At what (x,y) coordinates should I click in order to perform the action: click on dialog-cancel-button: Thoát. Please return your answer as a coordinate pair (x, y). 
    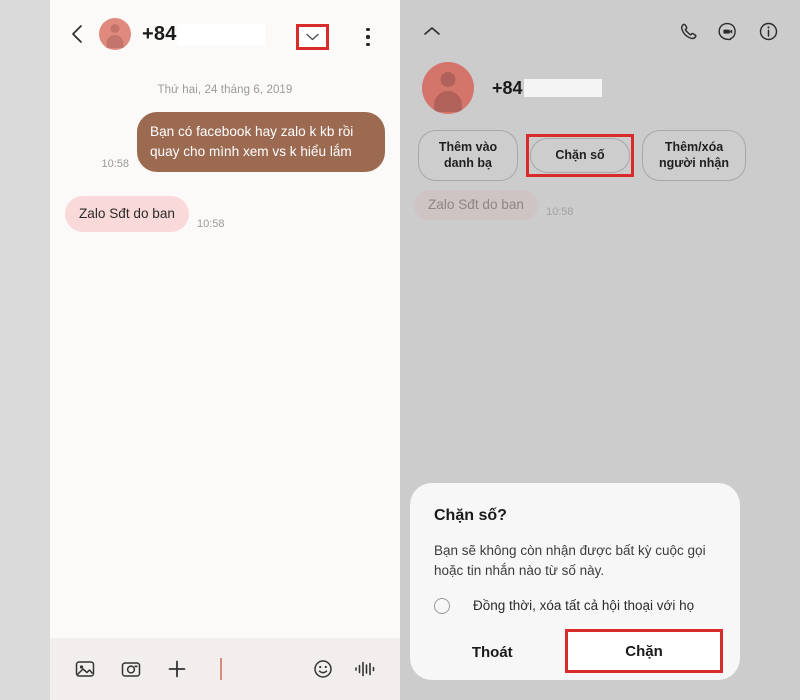
    Looking at the image, I should click on (492, 652).